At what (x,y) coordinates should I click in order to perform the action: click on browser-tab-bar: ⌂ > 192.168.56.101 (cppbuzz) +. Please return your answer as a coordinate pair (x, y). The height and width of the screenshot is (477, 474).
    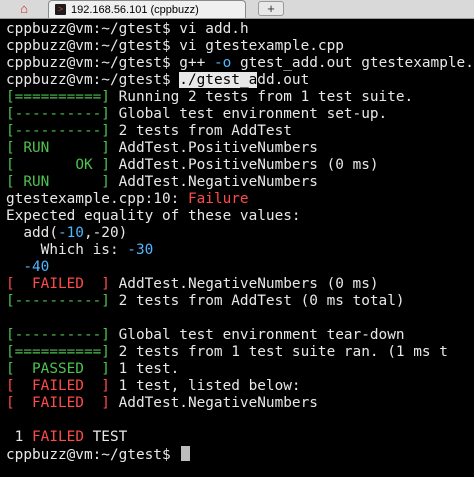
    Looking at the image, I should click on (237, 9).